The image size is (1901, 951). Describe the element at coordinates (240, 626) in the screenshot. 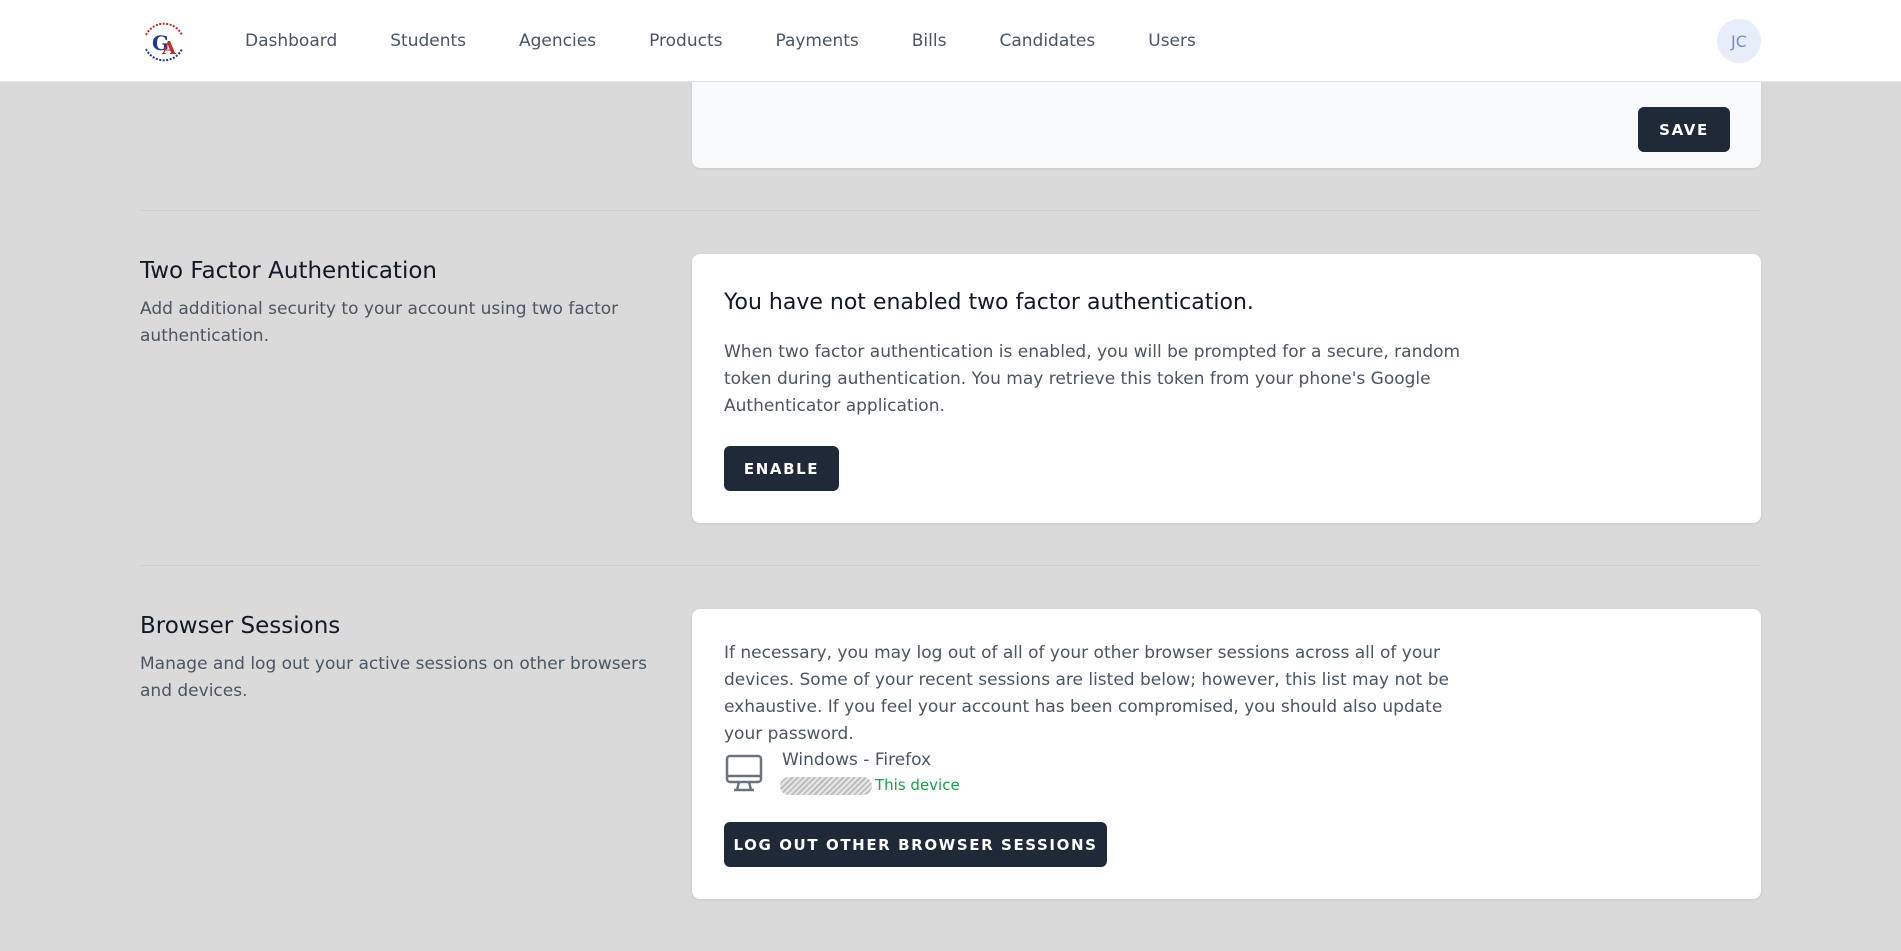

I see `browser-sessions-title: Browser Sessions` at that location.